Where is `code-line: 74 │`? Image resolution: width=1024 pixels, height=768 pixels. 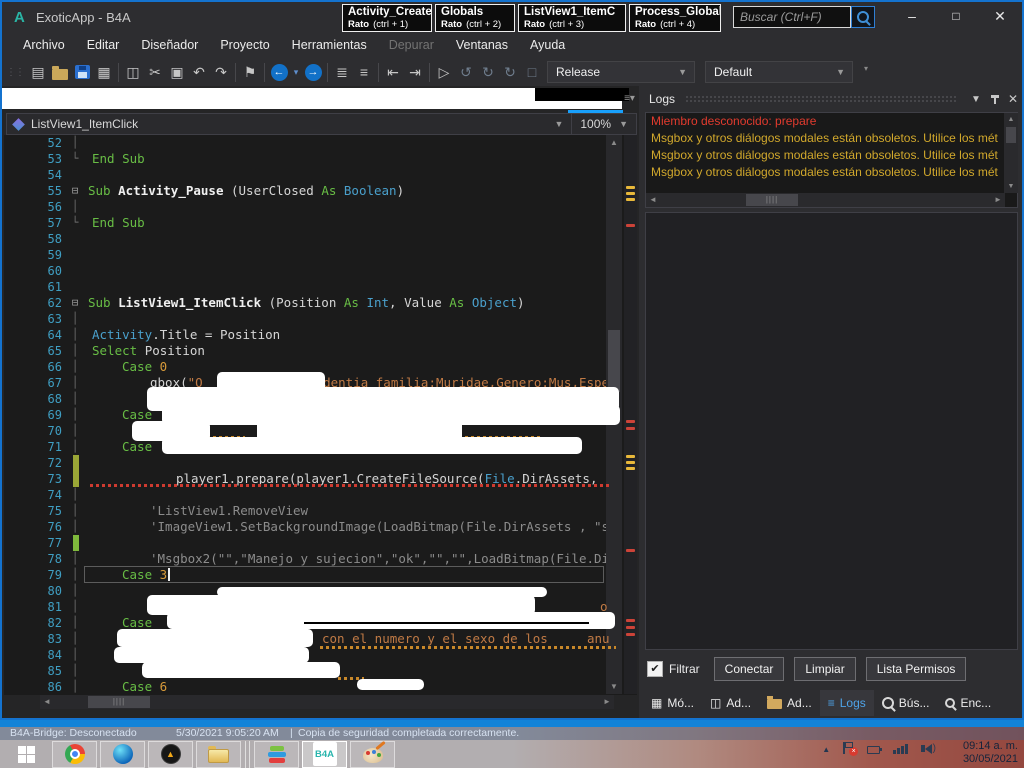 code-line: 74 │ is located at coordinates (305, 495).